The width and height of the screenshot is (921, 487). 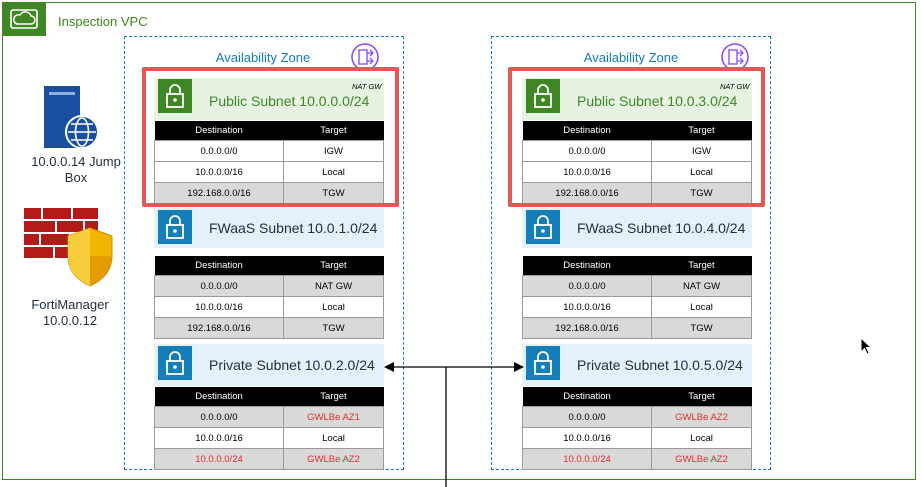 What do you see at coordinates (519, 367) in the screenshot?
I see `arrow-head-right` at bounding box center [519, 367].